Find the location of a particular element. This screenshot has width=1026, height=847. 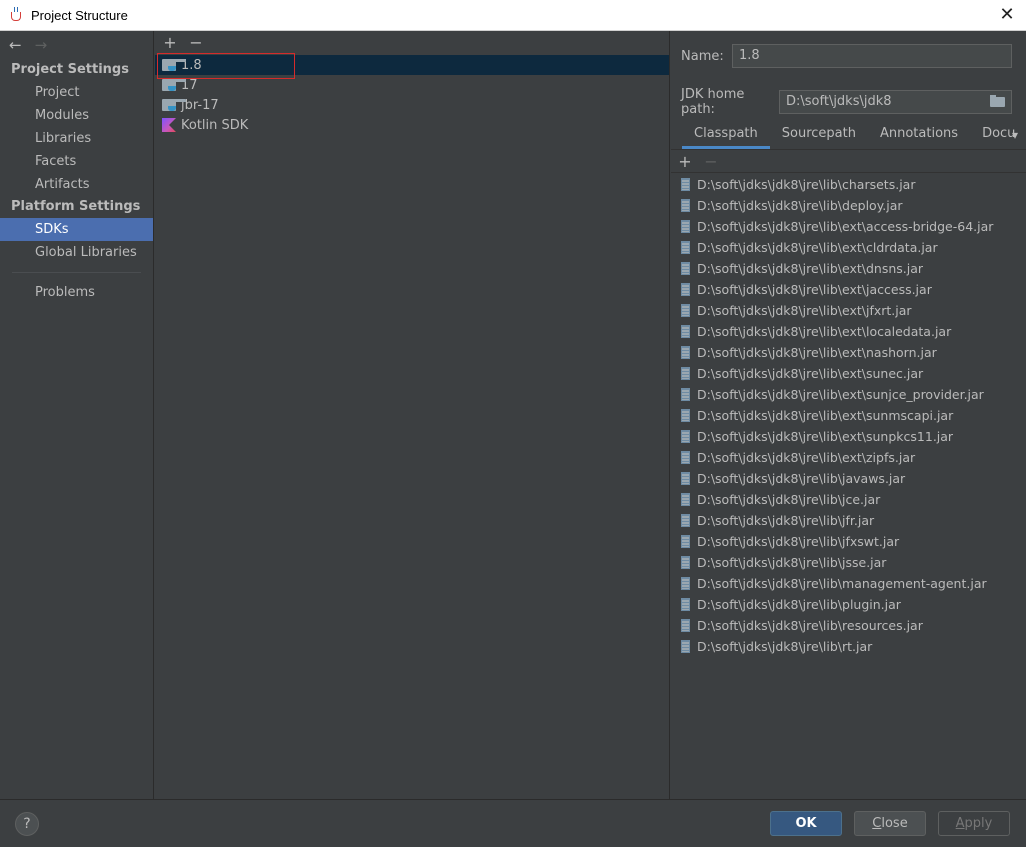

nav-divider is located at coordinates (76, 272).